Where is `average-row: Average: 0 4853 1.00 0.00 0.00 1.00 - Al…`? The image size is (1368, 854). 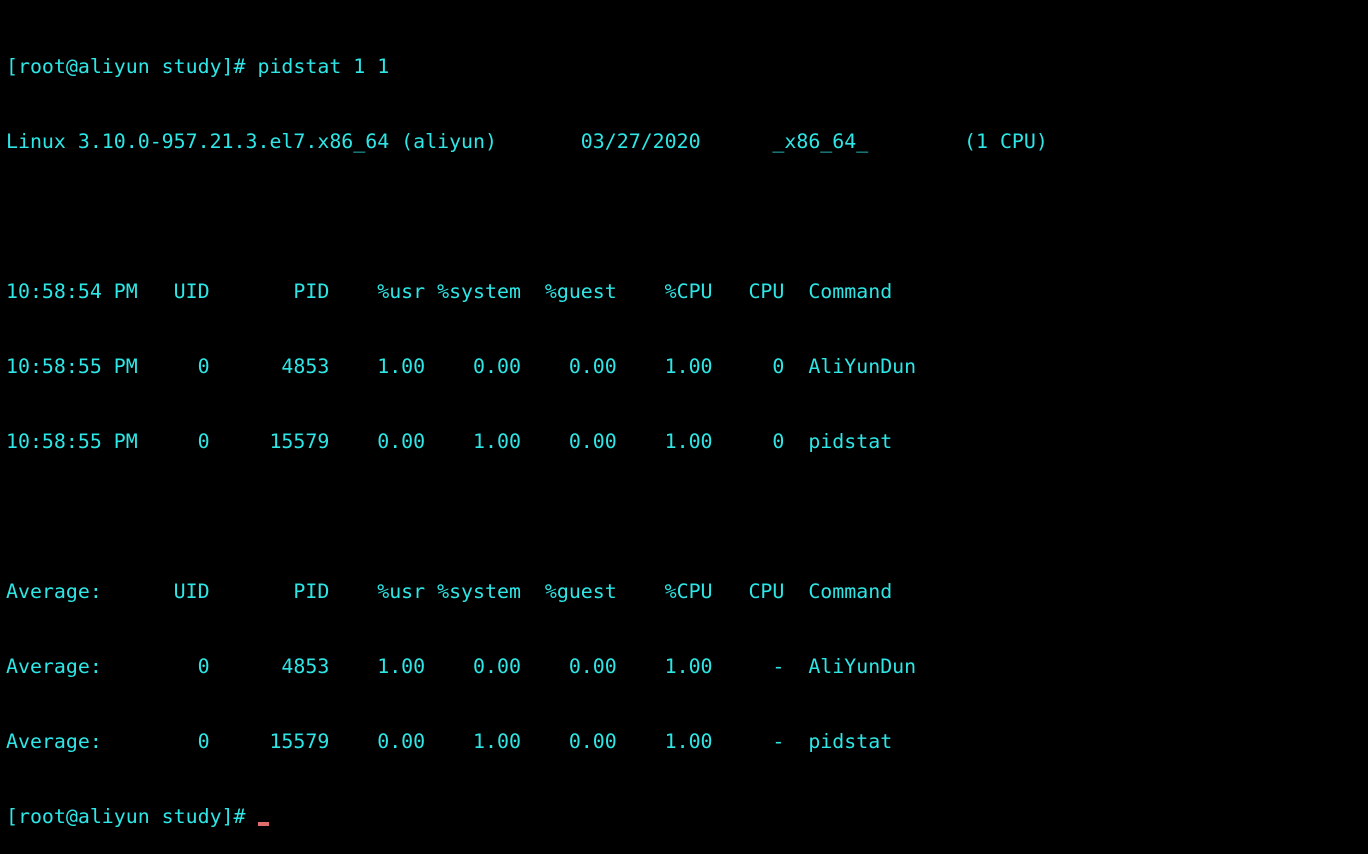
average-row: Average: 0 4853 1.00 0.00 0.00 1.00 - Al… is located at coordinates (461, 666).